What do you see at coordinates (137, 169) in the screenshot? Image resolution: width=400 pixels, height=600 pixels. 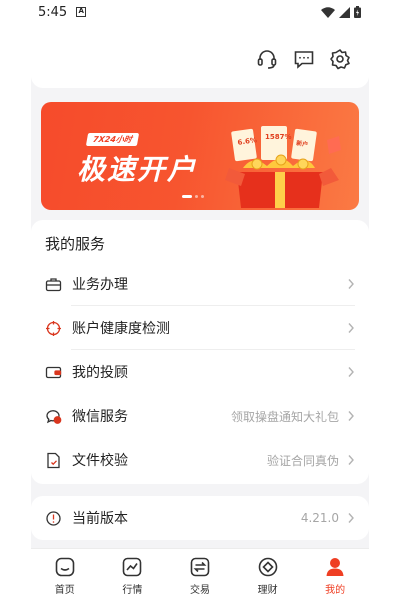 I see `banner-title: 极速开户` at bounding box center [137, 169].